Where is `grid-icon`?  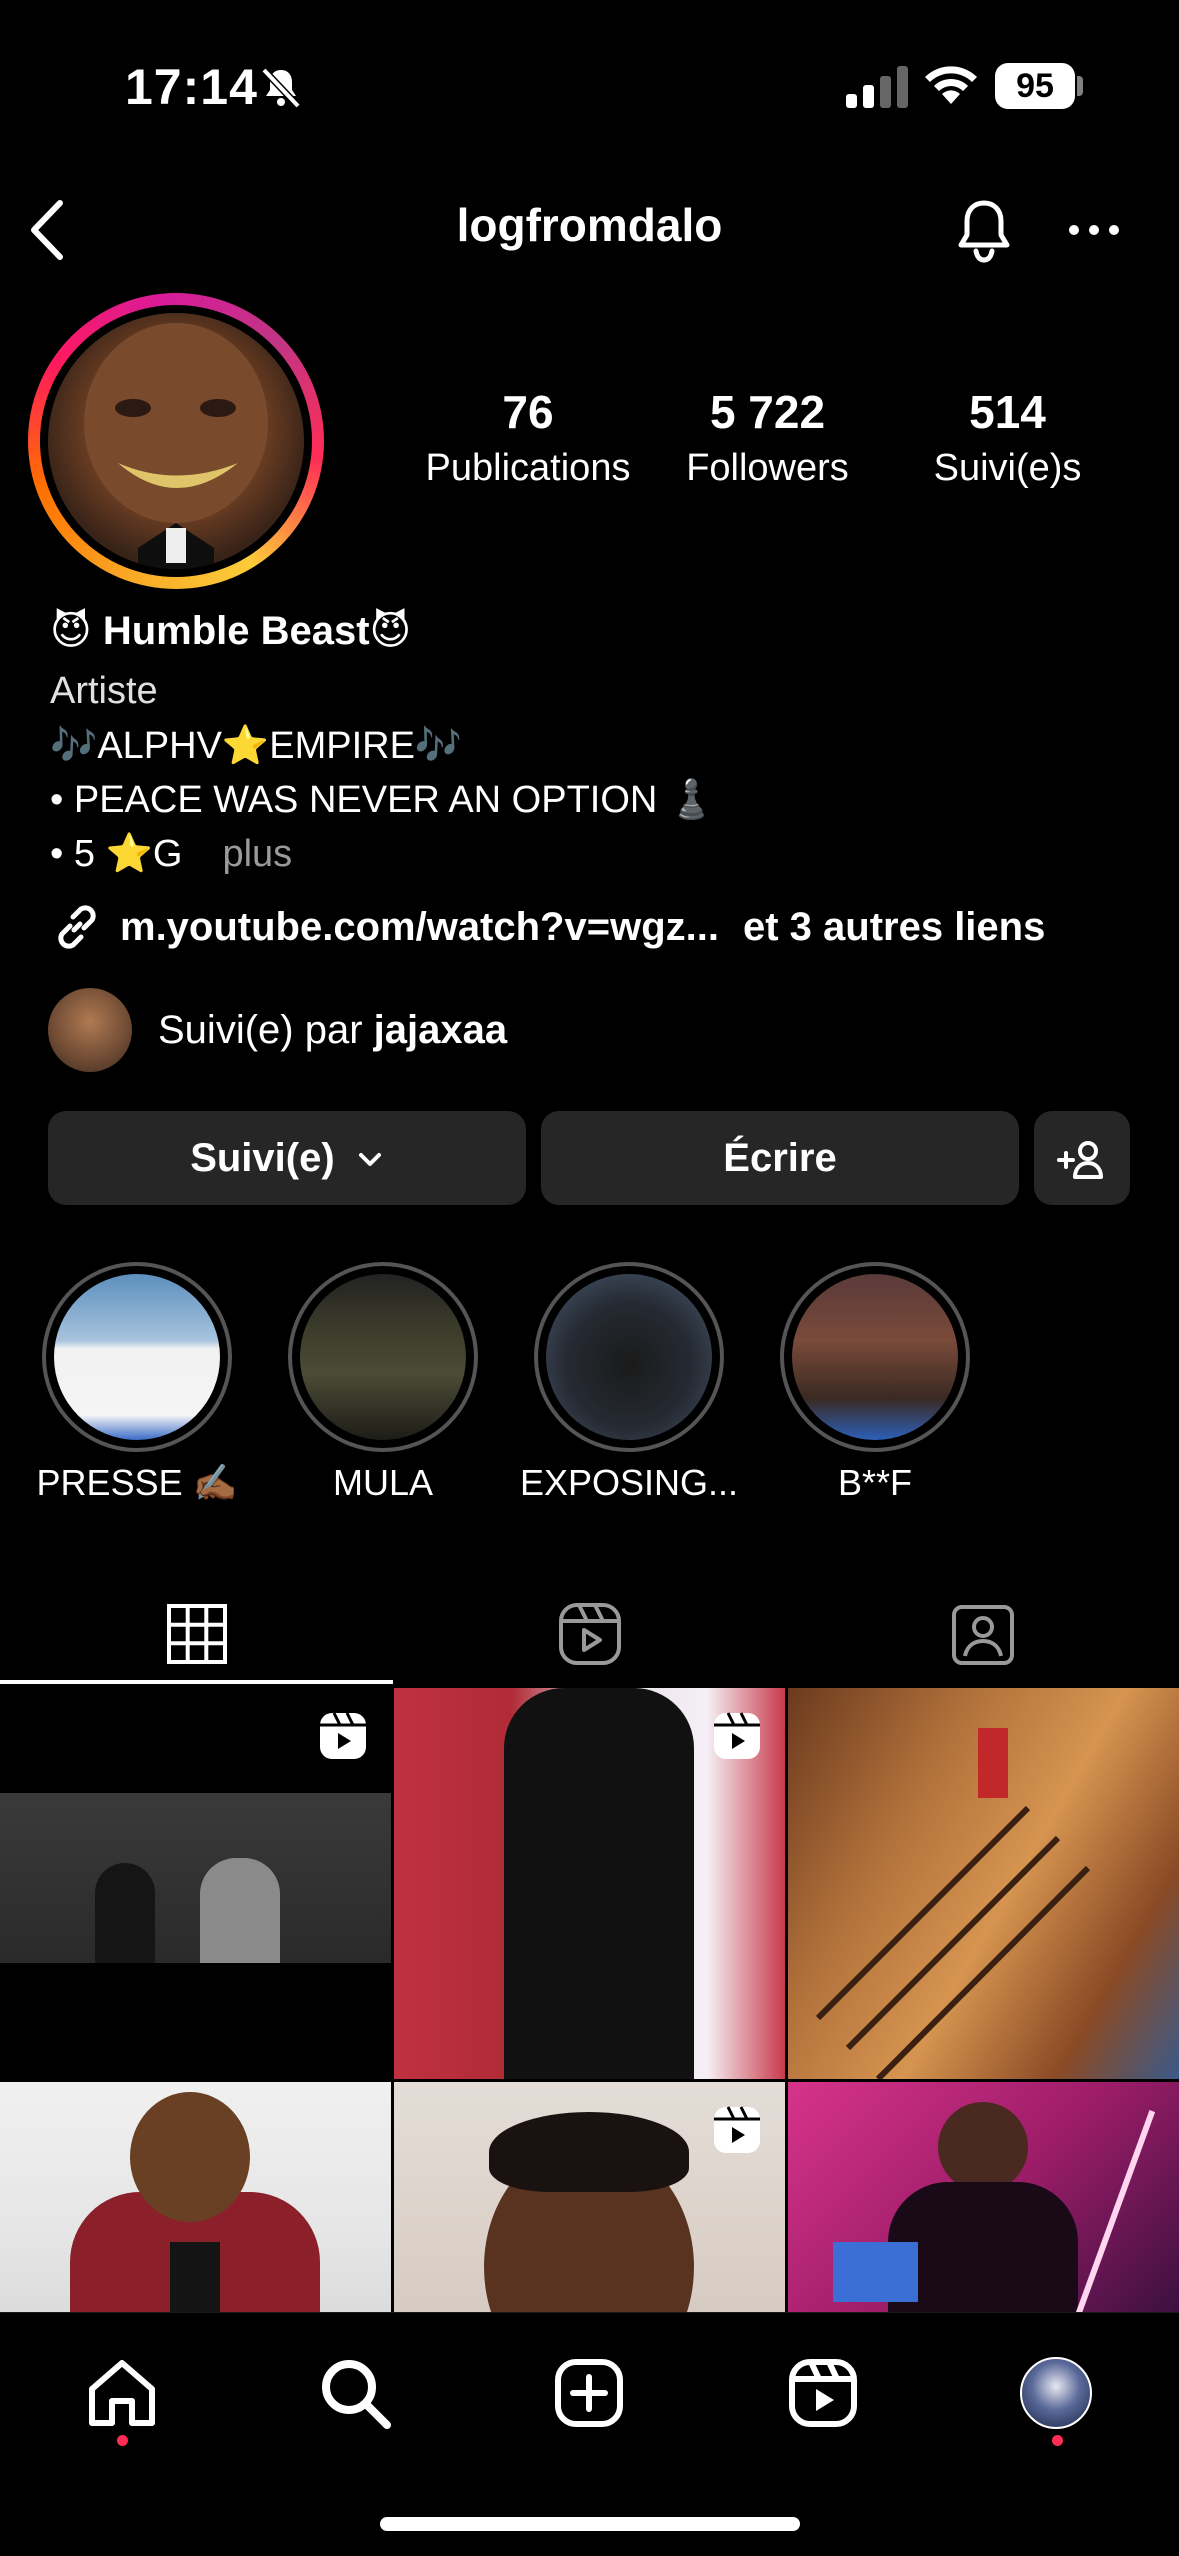 grid-icon is located at coordinates (196, 1634).